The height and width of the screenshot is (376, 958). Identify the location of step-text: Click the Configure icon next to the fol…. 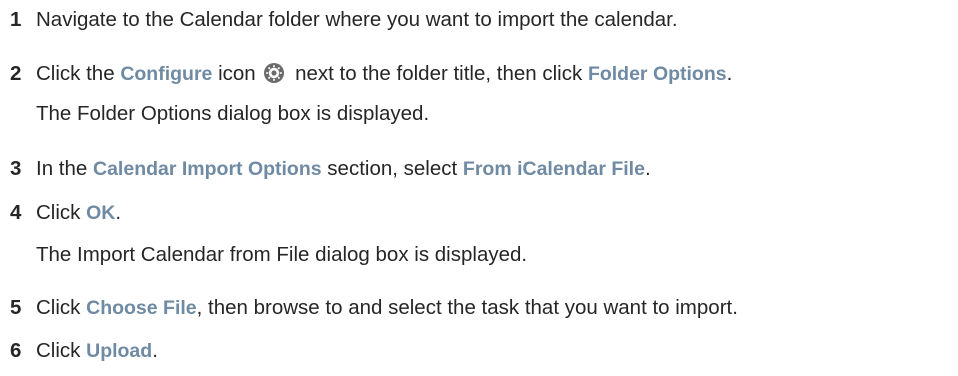
(384, 73).